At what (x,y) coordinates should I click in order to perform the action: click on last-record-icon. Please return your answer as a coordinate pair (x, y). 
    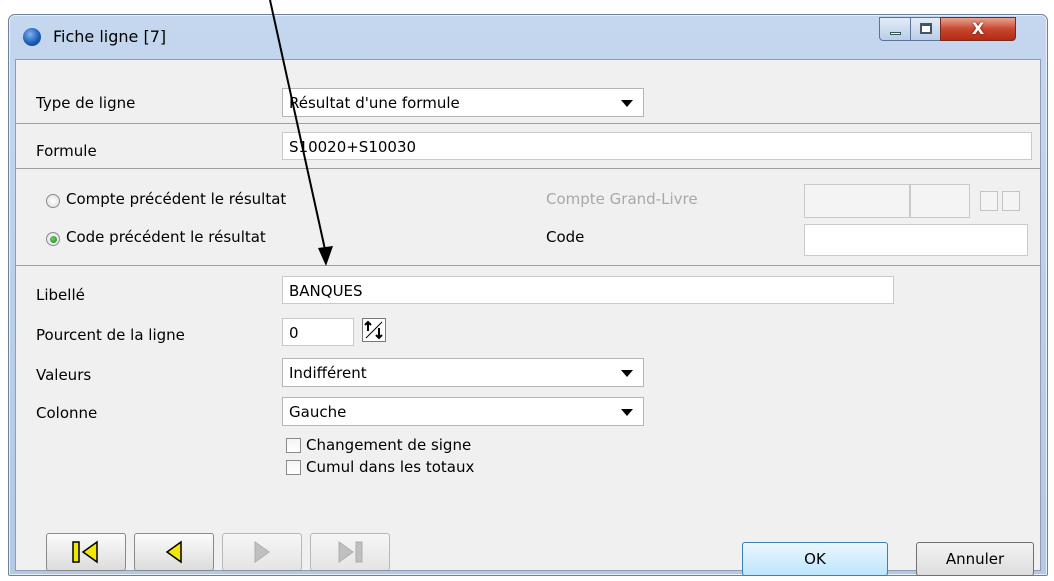
    Looking at the image, I should click on (350, 552).